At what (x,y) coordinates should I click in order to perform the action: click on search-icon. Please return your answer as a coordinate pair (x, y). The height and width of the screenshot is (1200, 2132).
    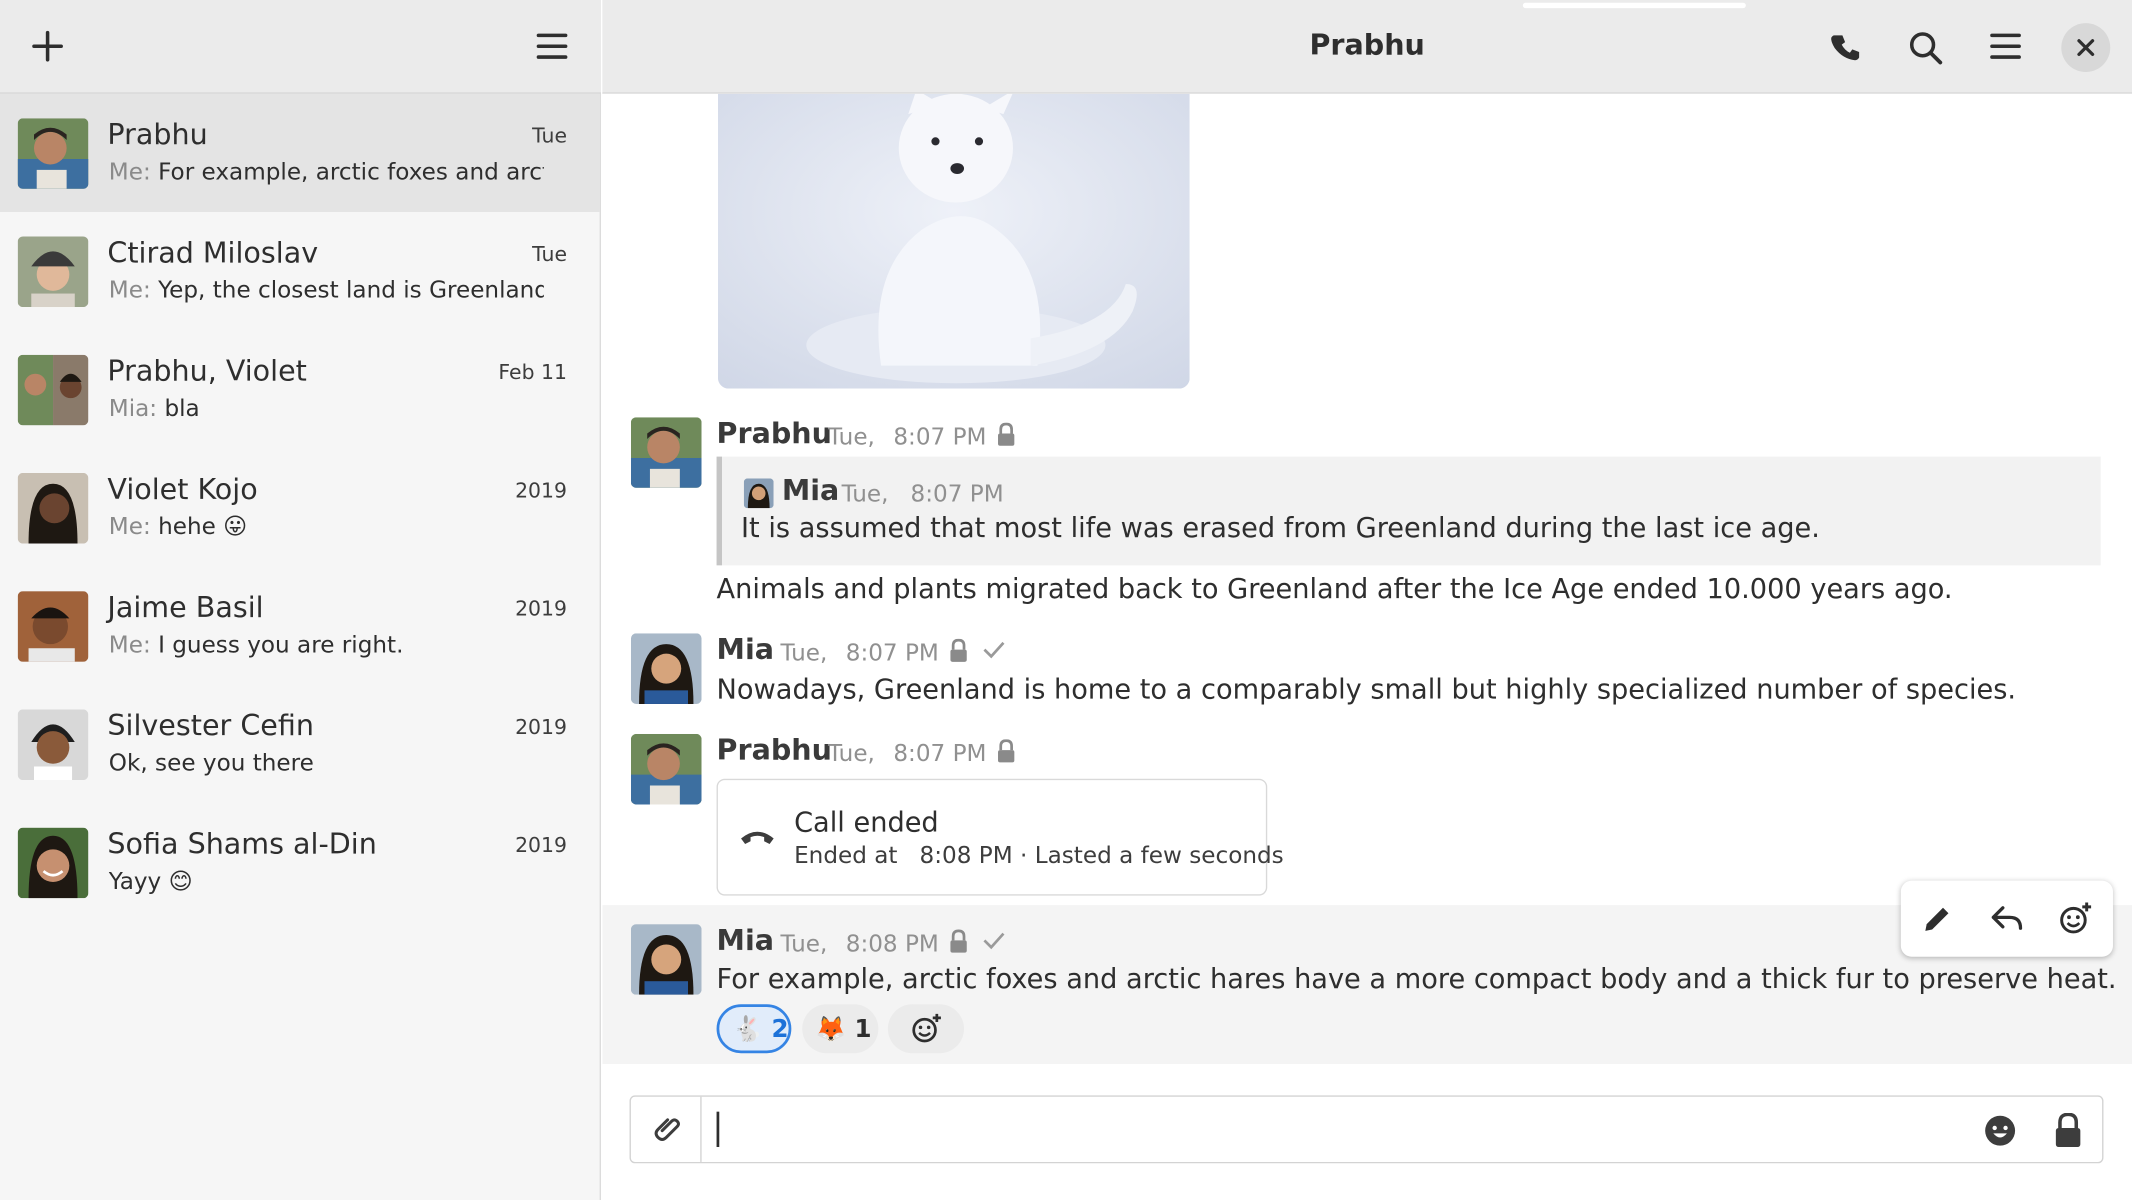
    Looking at the image, I should click on (1926, 48).